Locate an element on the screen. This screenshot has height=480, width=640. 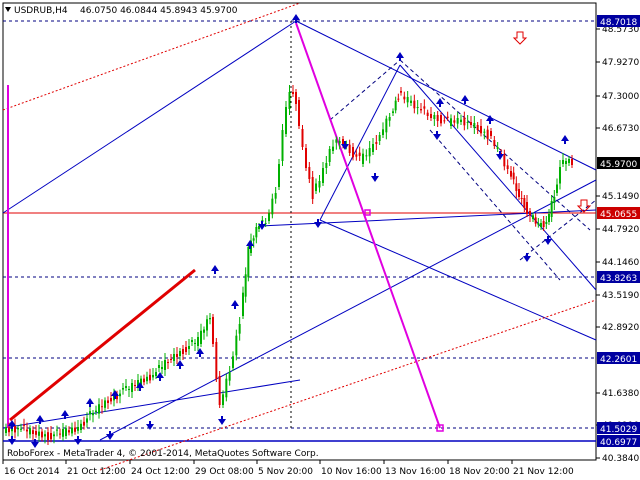
time-tick-label: 18 Nov 20:00 is located at coordinates (479, 472).